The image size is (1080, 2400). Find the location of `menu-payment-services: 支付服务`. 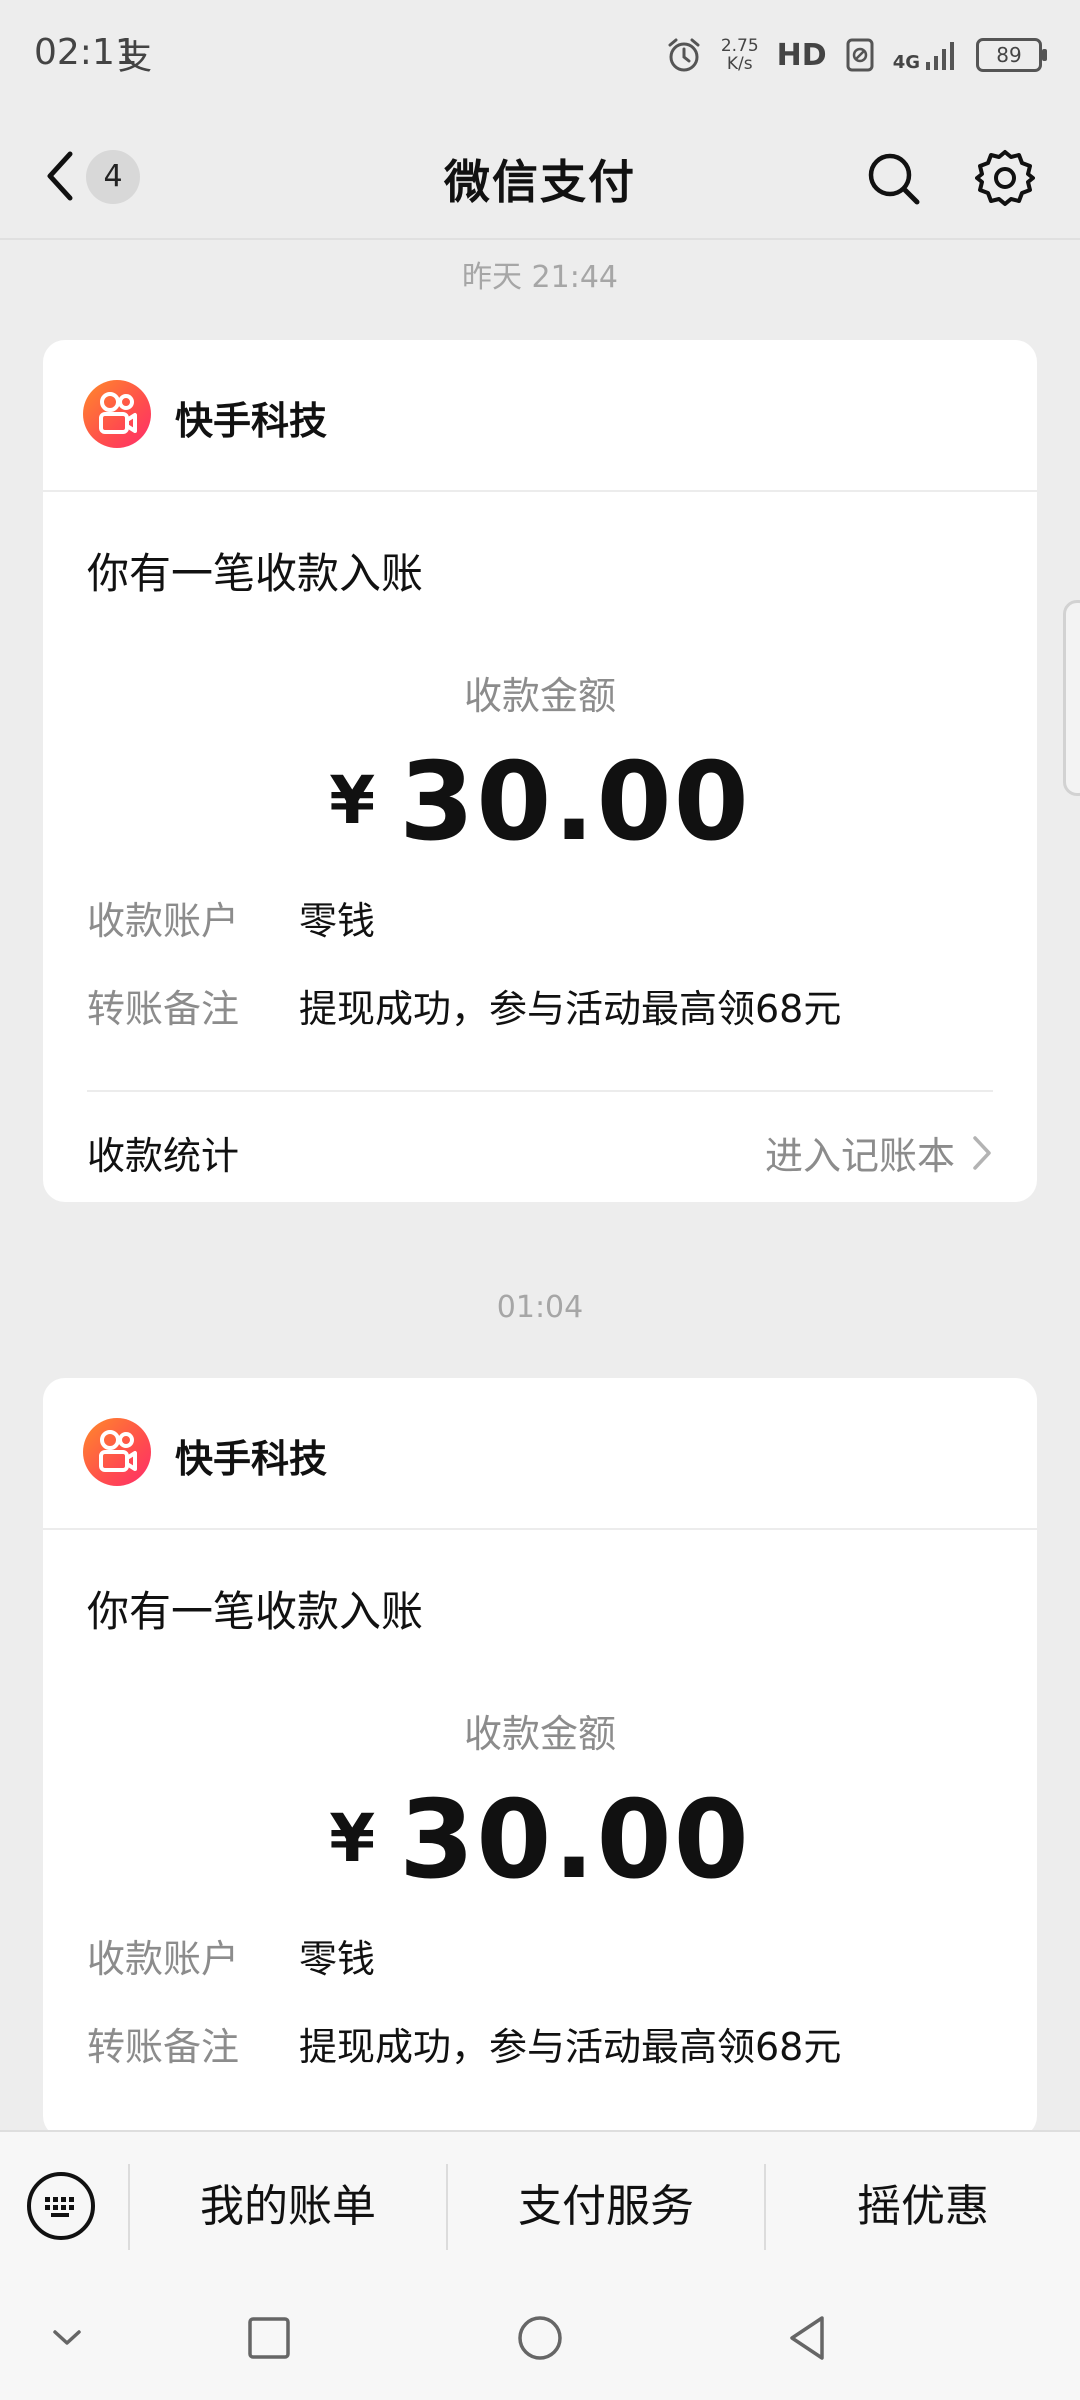

menu-payment-services: 支付服务 is located at coordinates (606, 2207).